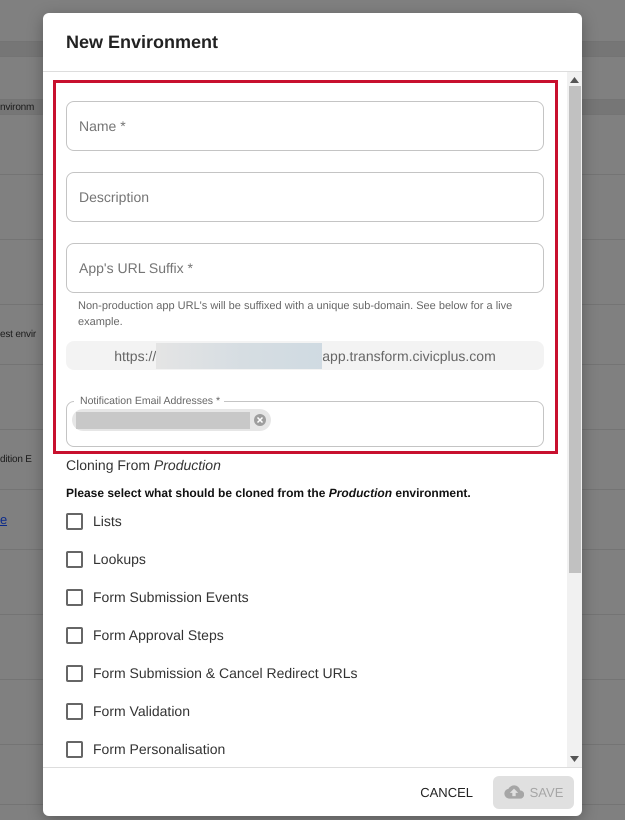  What do you see at coordinates (142, 42) in the screenshot?
I see `dialog-title: New Environment` at bounding box center [142, 42].